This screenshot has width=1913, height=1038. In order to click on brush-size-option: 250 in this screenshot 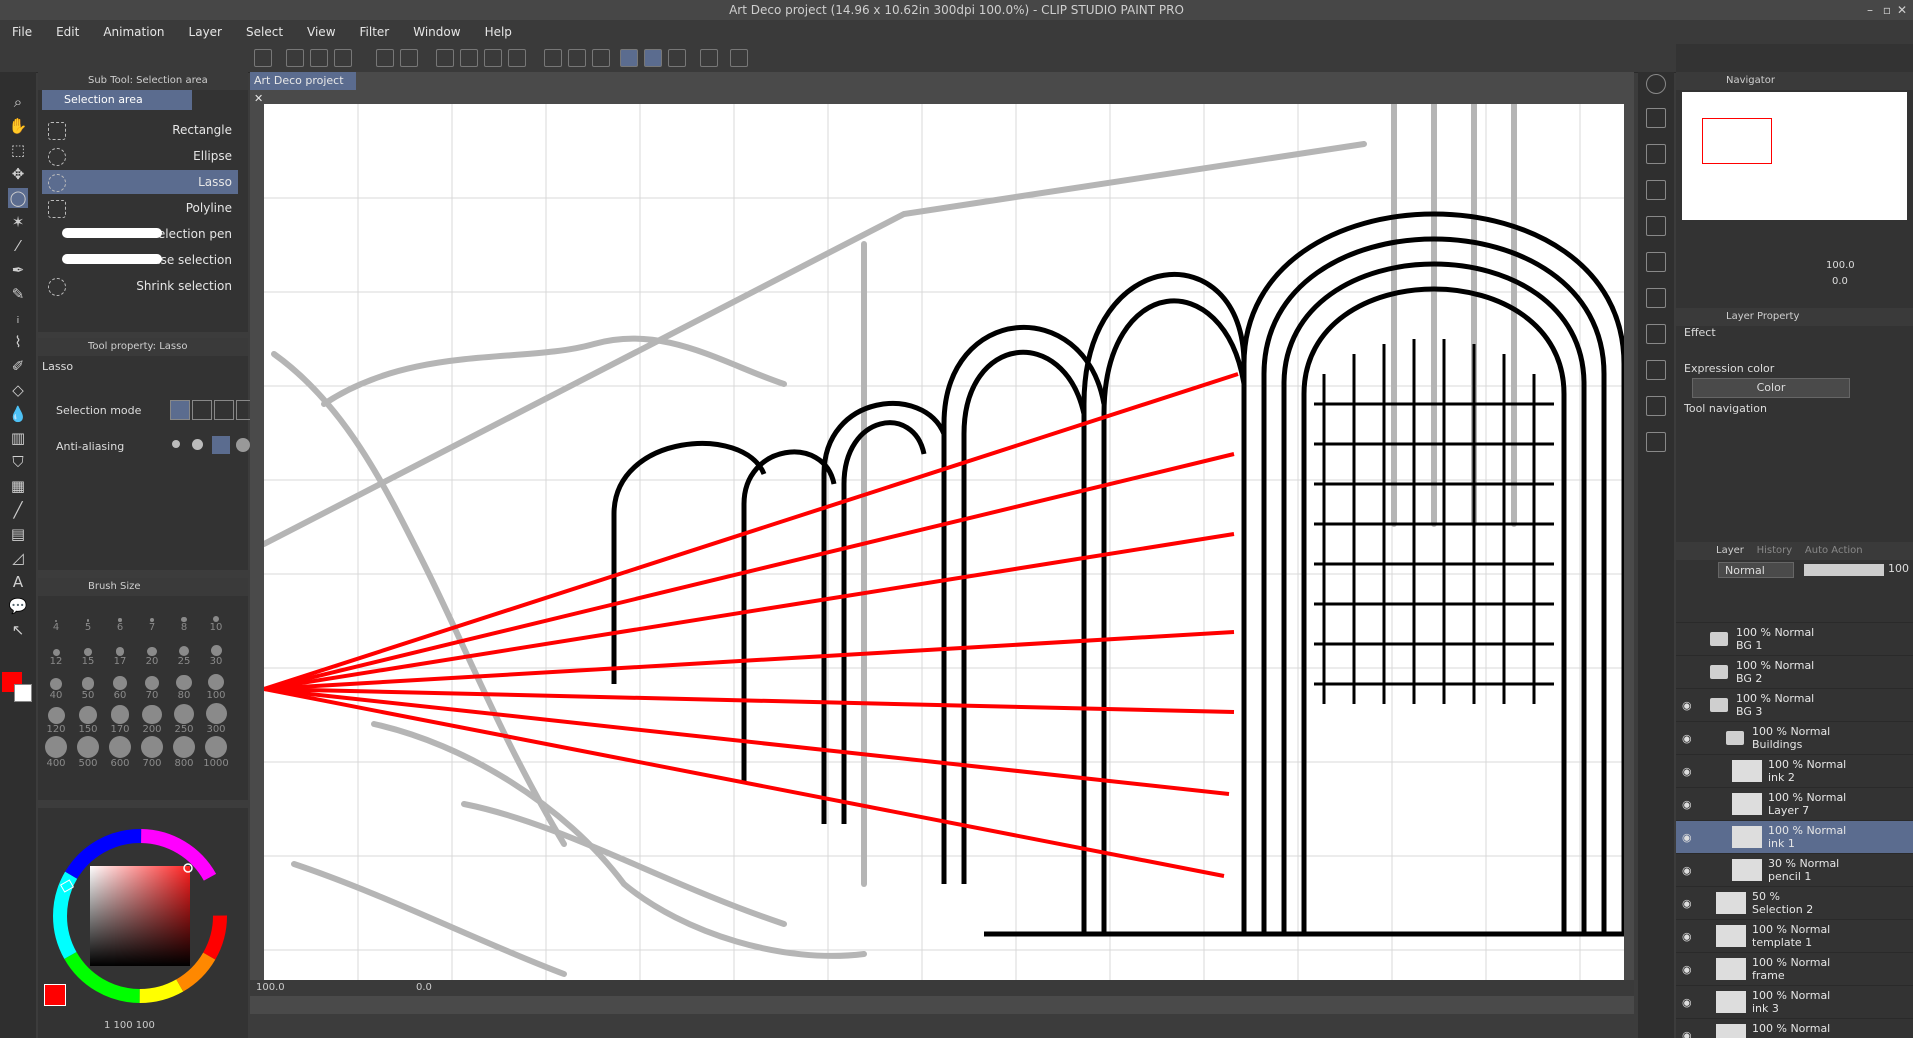, I will do `click(184, 719)`.